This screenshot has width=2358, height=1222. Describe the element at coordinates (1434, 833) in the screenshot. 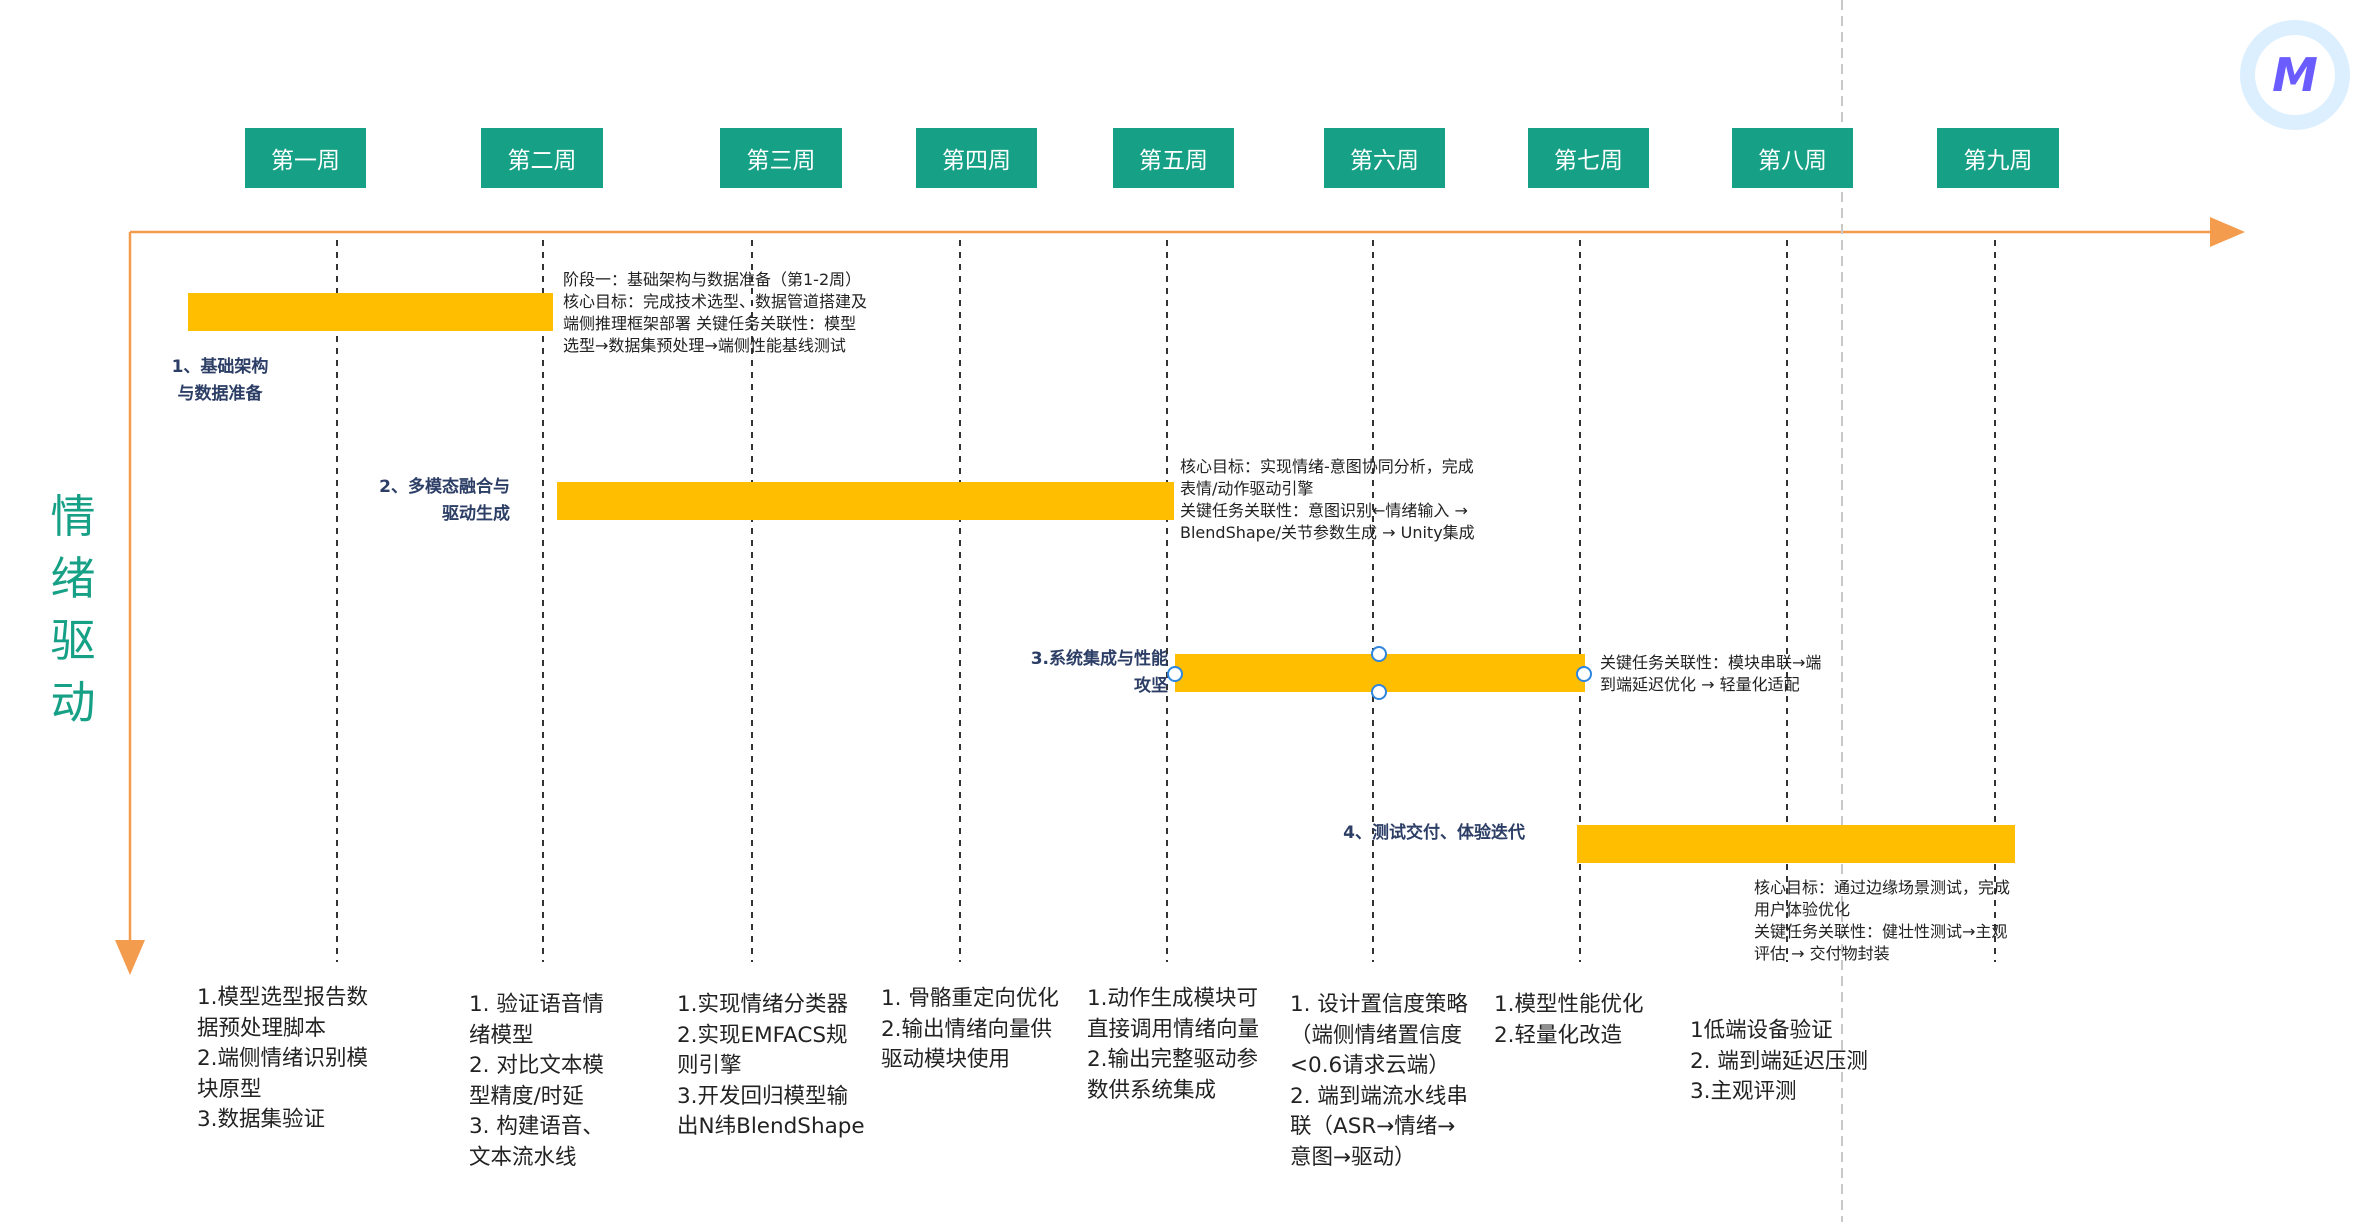

I see `phase-4-label: 4、测试交付、体验迭代` at that location.